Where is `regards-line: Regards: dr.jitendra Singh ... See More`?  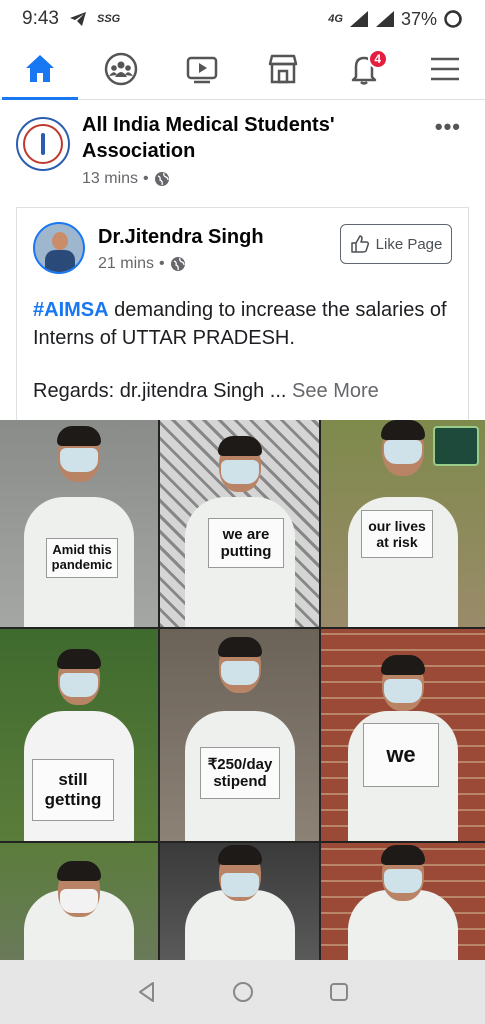
regards-line: Regards: dr.jitendra Singh ... See More is located at coordinates (248, 391).